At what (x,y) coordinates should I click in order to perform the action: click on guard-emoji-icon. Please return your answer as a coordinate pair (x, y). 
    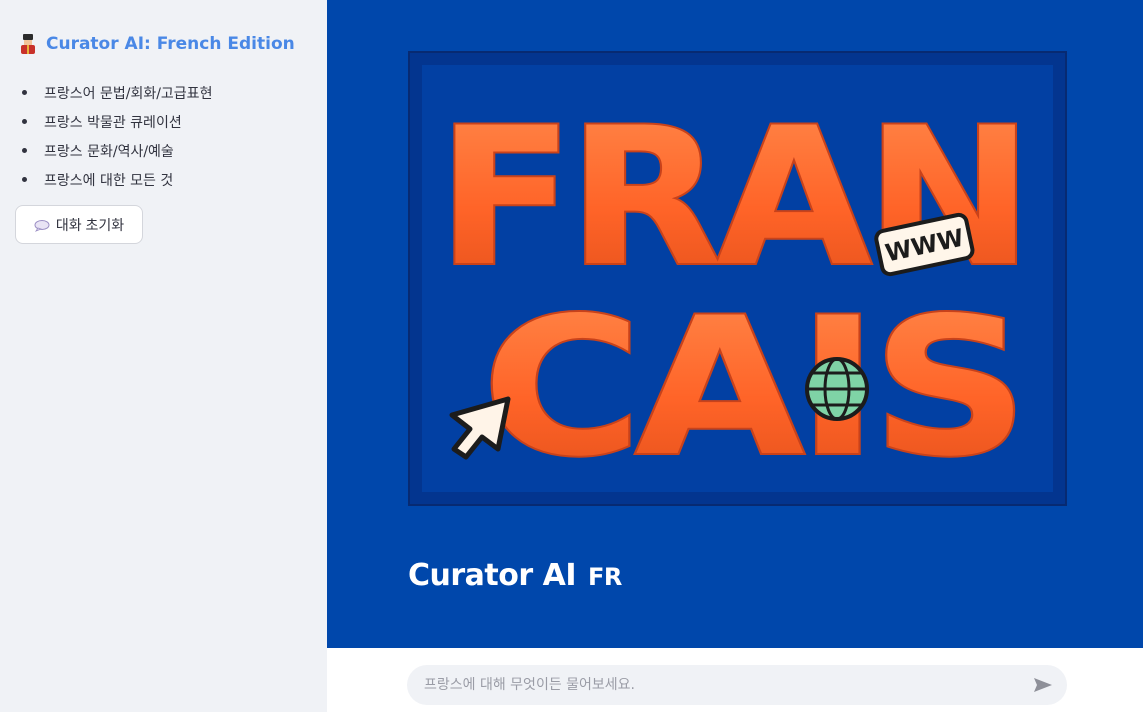
    Looking at the image, I should click on (28, 44).